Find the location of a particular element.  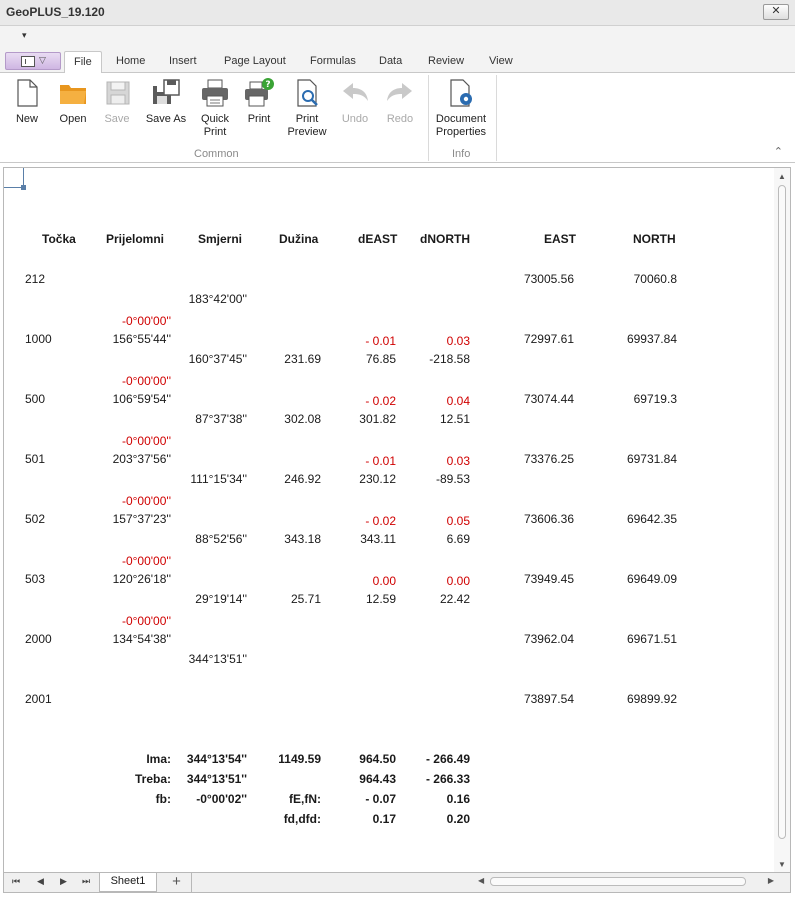

save-as-button: Save As is located at coordinates (166, 101).